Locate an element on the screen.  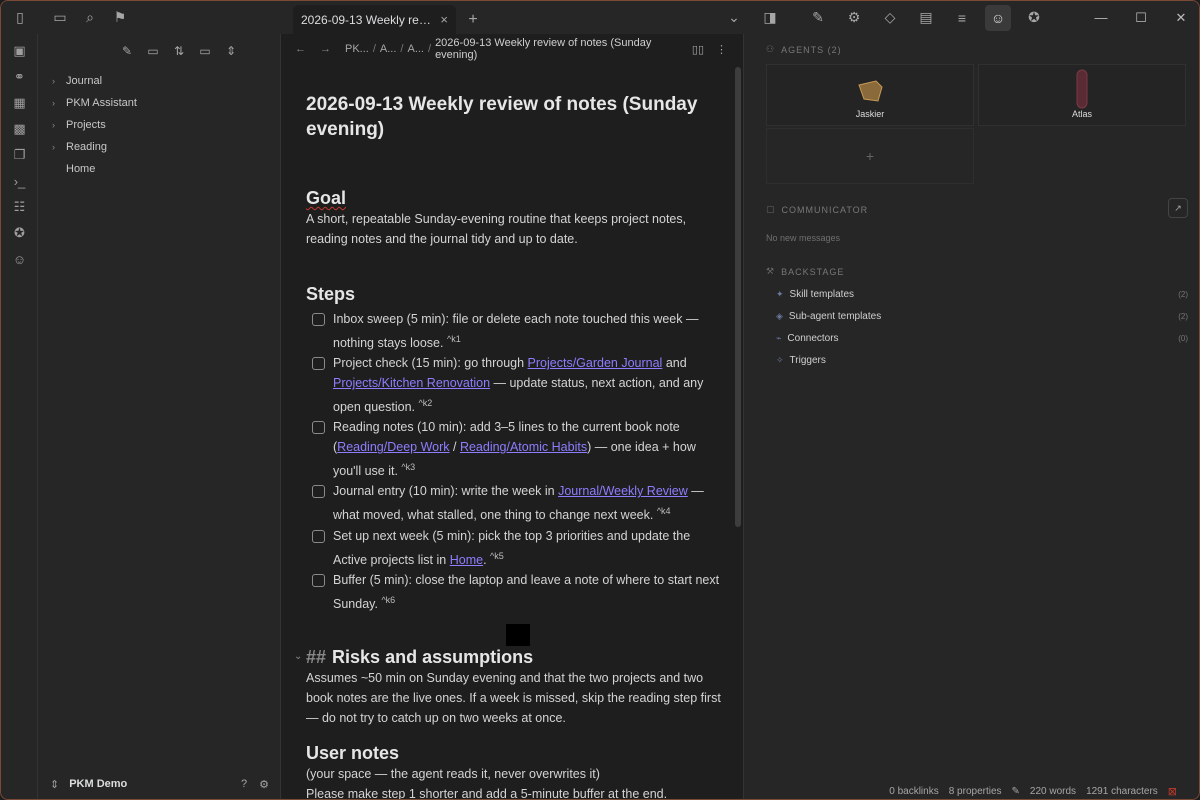
expand-icon: ⇕ is located at coordinates (231, 51).